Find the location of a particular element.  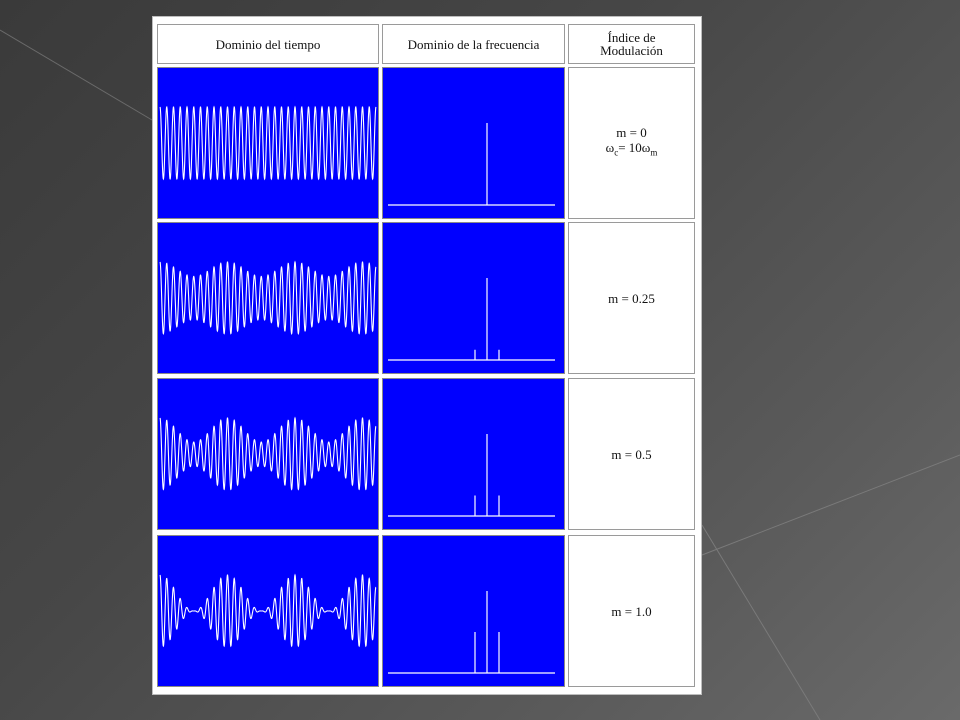

modulation-index-cell-row-1: m = 0 ωc= 10ωm is located at coordinates (631, 143).